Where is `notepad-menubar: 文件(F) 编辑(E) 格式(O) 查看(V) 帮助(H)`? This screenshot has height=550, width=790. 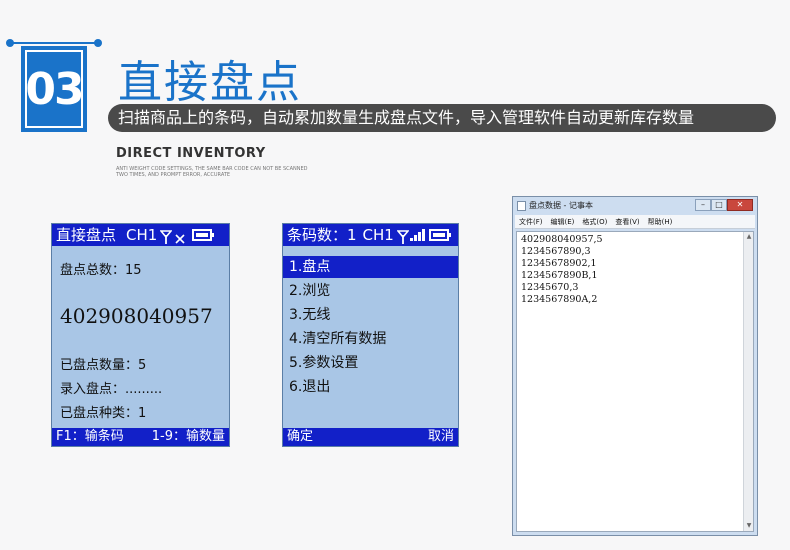 notepad-menubar: 文件(F) 编辑(E) 格式(O) 查看(V) 帮助(H) is located at coordinates (635, 222).